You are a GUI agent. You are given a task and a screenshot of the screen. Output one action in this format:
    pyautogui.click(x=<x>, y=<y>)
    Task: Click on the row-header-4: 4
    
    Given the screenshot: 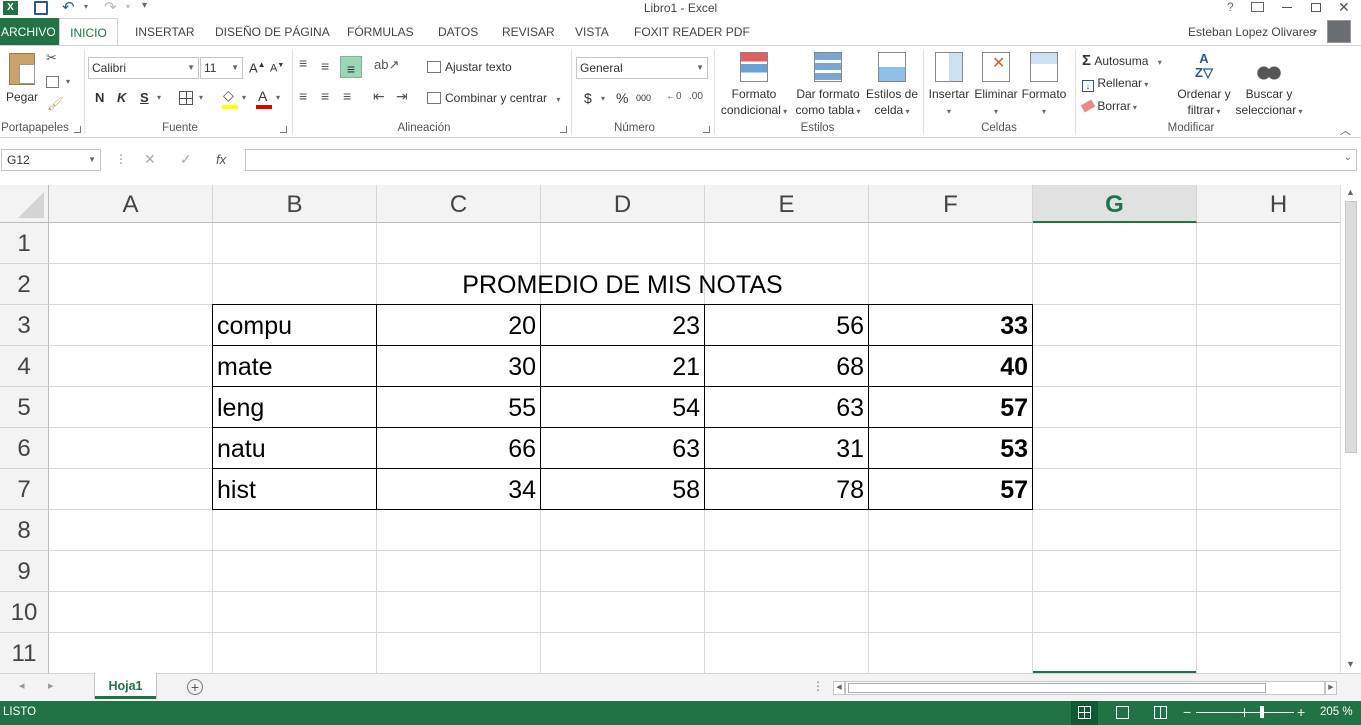 What is the action you would take?
    pyautogui.click(x=24, y=366)
    